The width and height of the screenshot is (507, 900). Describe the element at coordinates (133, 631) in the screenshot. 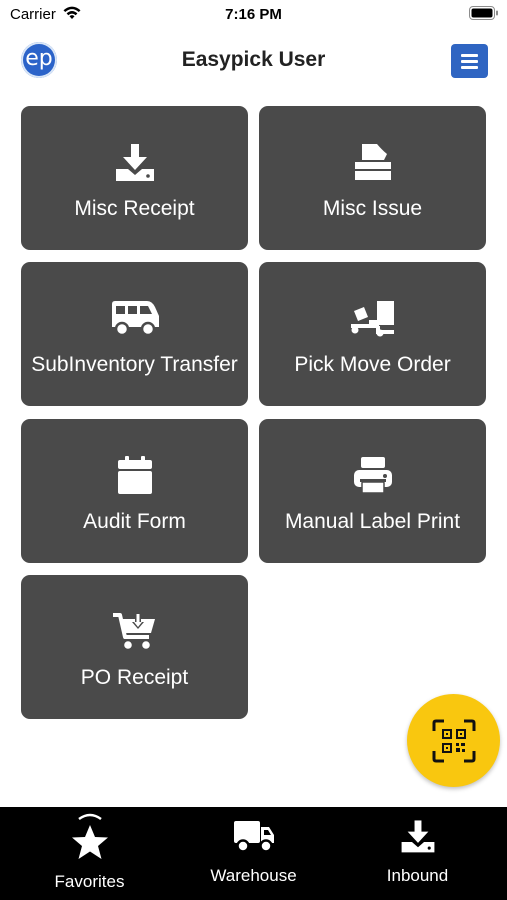

I see `cart-arrow-down-icon` at that location.